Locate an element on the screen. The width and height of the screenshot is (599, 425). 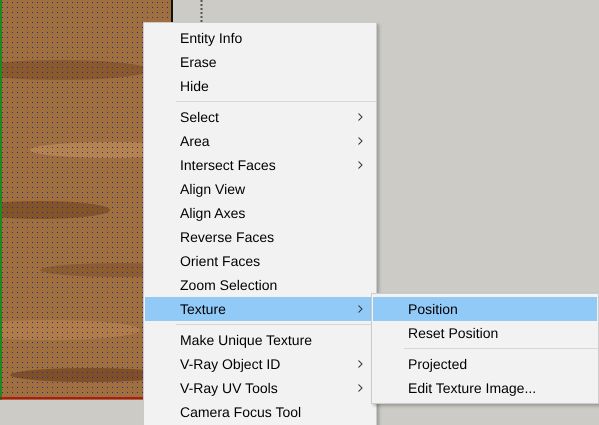
menu-item: Position is located at coordinates (485, 309).